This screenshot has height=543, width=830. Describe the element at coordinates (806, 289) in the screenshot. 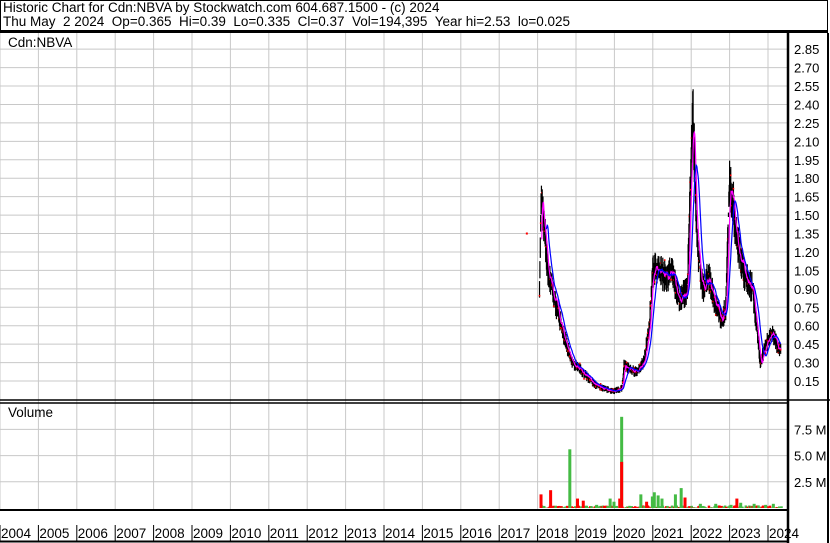

I see `y-tick-label: 0.90` at that location.